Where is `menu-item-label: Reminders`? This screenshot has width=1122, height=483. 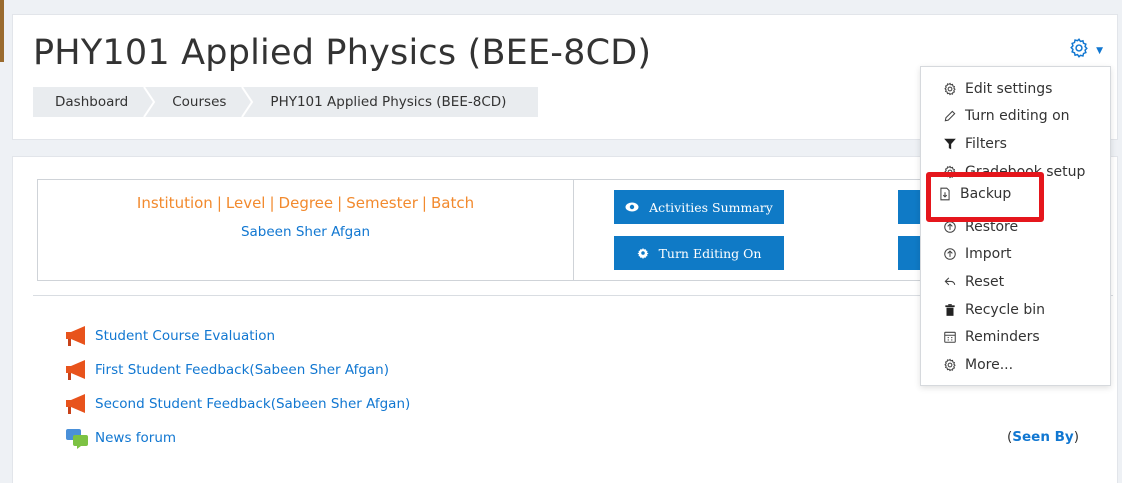 menu-item-label: Reminders is located at coordinates (1002, 337).